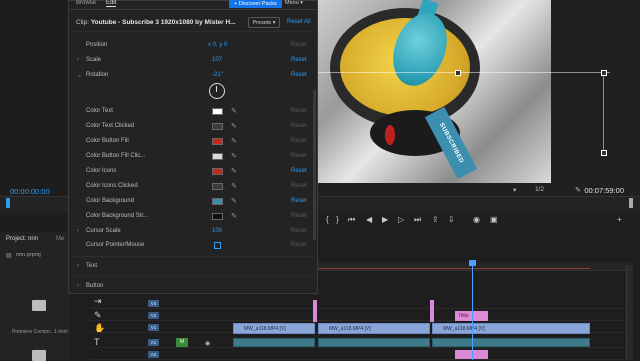  I want to click on lift-icon: ⇪, so click(435, 219).